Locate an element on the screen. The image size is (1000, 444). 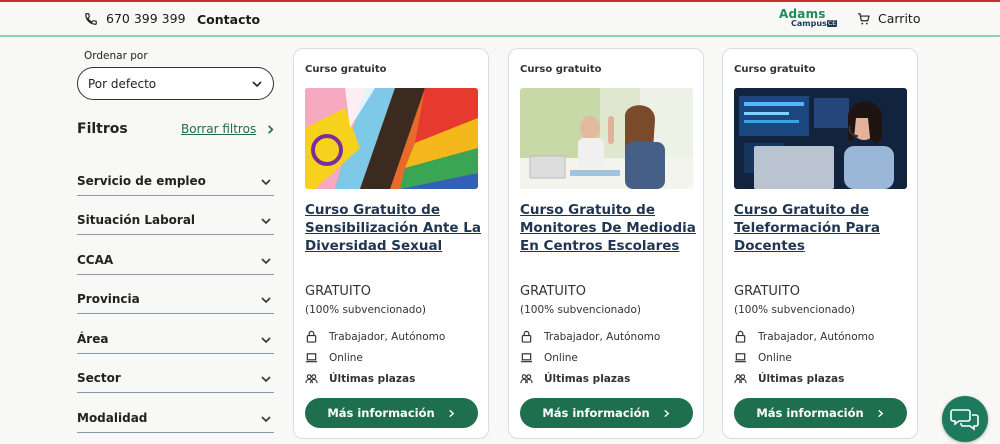
chat-button is located at coordinates (965, 419).